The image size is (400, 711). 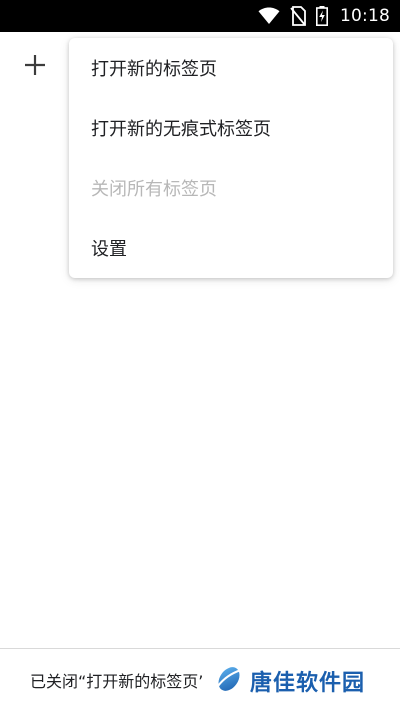 What do you see at coordinates (231, 248) in the screenshot?
I see `menu-item-settings: 设置` at bounding box center [231, 248].